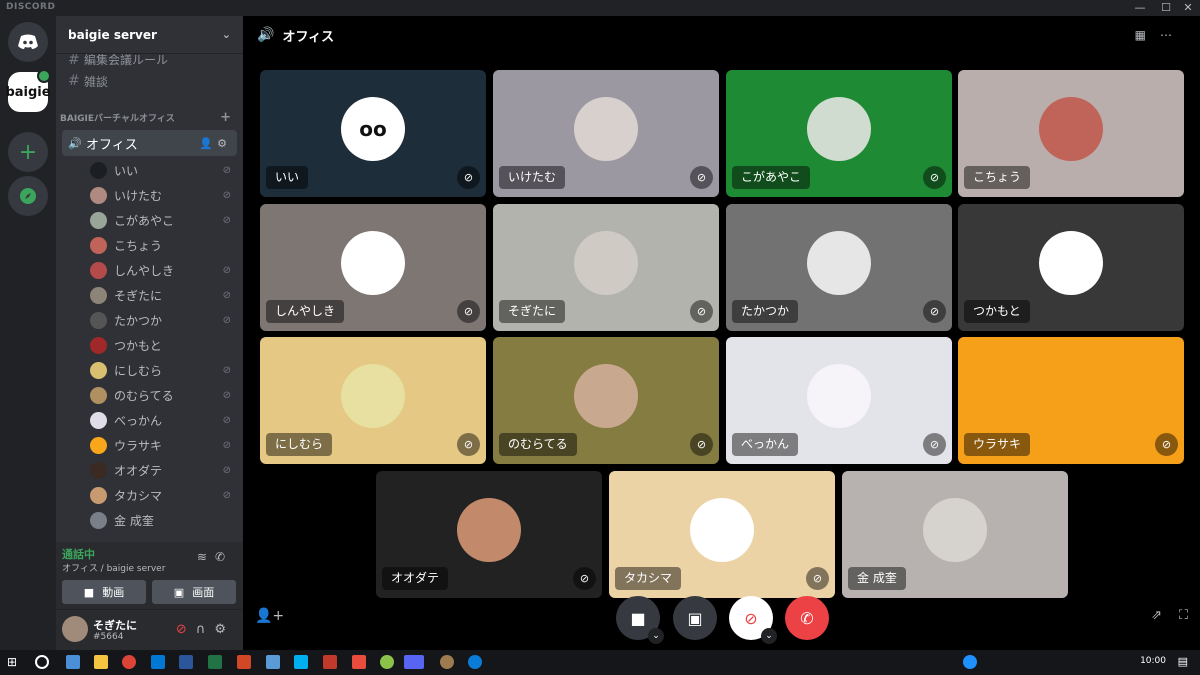  Describe the element at coordinates (149, 395) in the screenshot. I see `voice-user-item: のむらてる ⊘` at that location.